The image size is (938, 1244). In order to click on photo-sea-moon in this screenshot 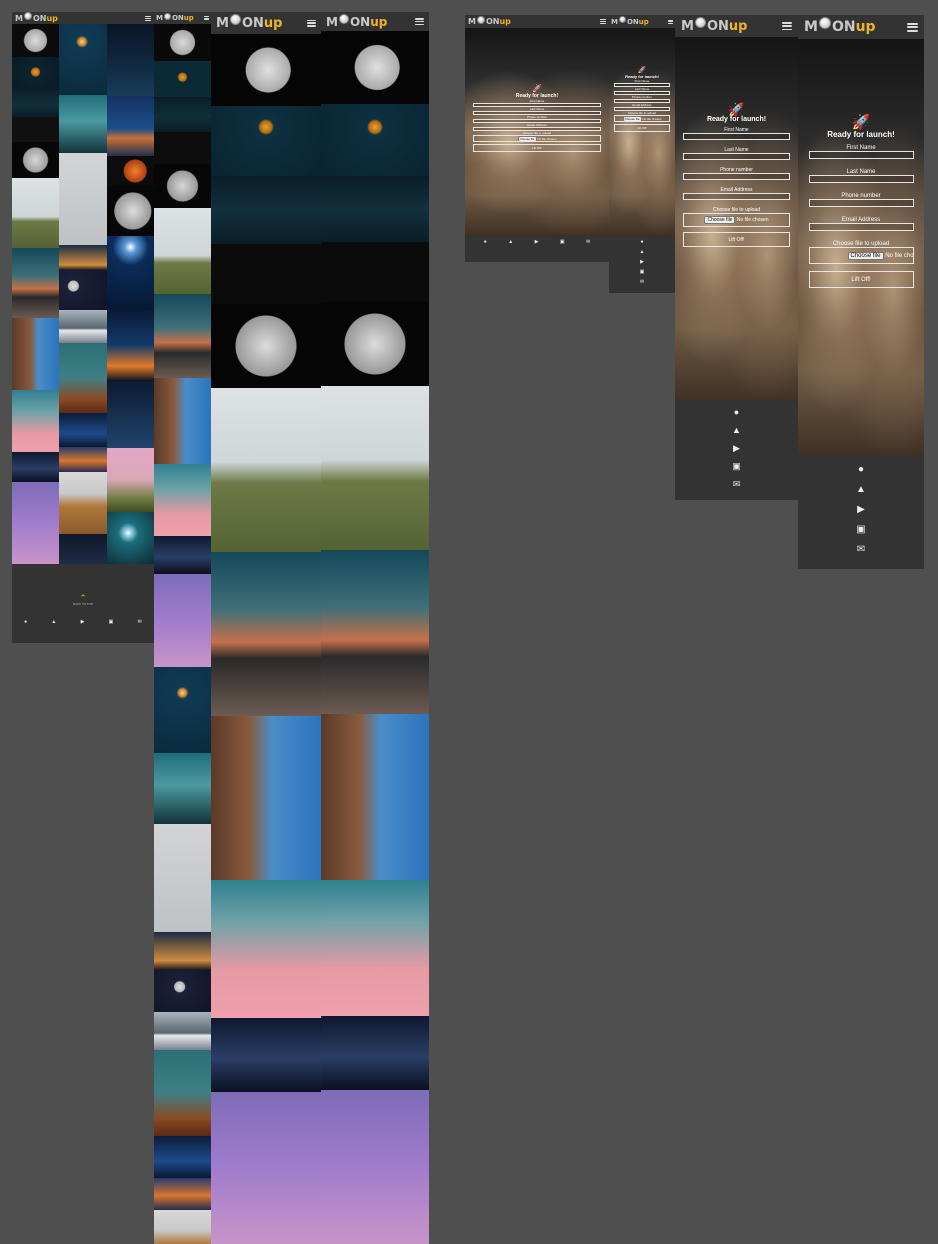, I will do `click(130, 538)`.